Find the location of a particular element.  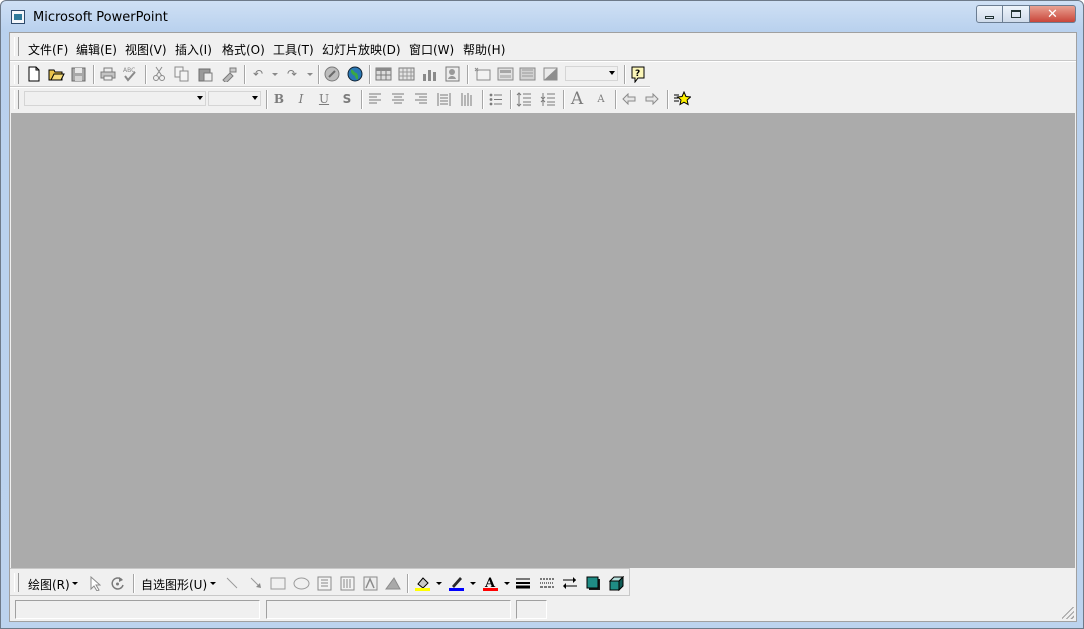

powerpoint-app-icon is located at coordinates (18, 17).